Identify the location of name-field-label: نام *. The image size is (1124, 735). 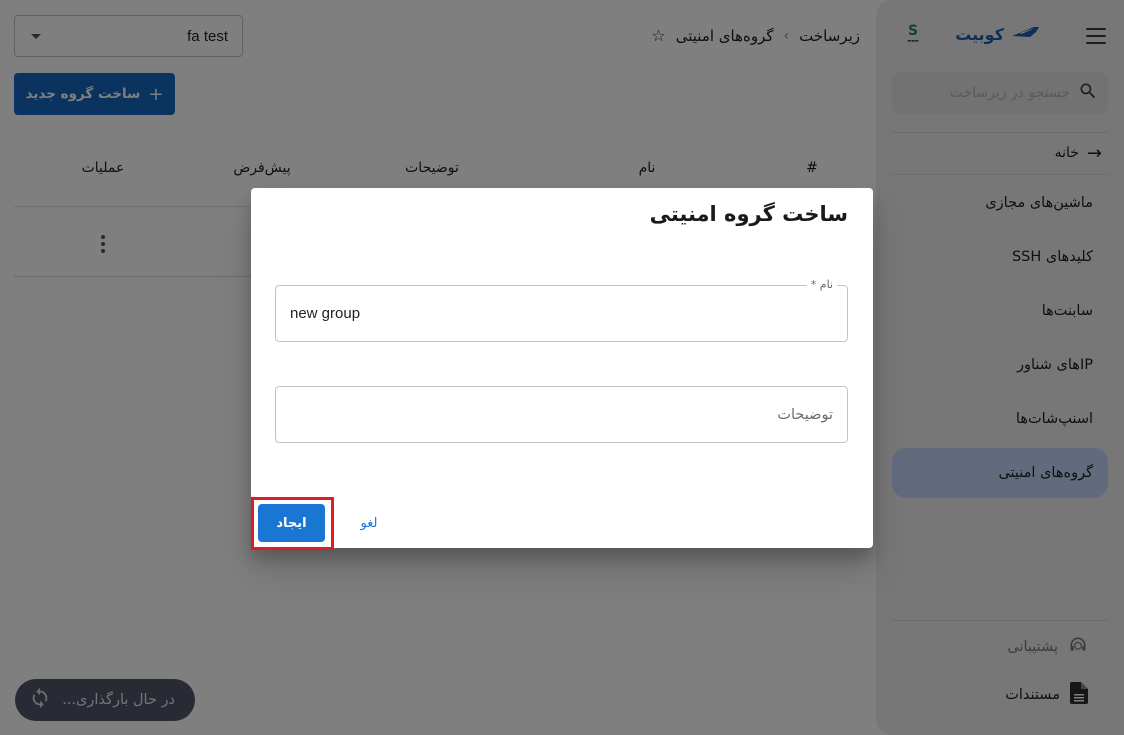
(821, 285).